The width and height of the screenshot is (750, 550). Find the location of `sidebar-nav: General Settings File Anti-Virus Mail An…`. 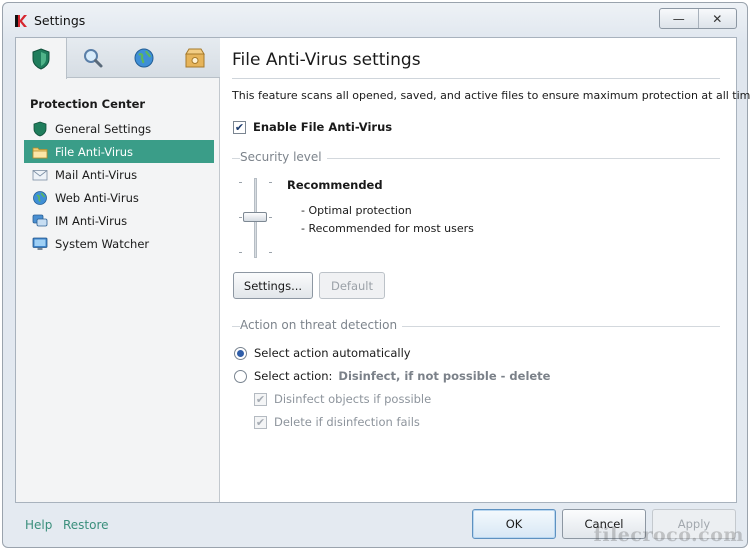

sidebar-nav: General Settings File Anti-Virus Mail An… is located at coordinates (119, 186).